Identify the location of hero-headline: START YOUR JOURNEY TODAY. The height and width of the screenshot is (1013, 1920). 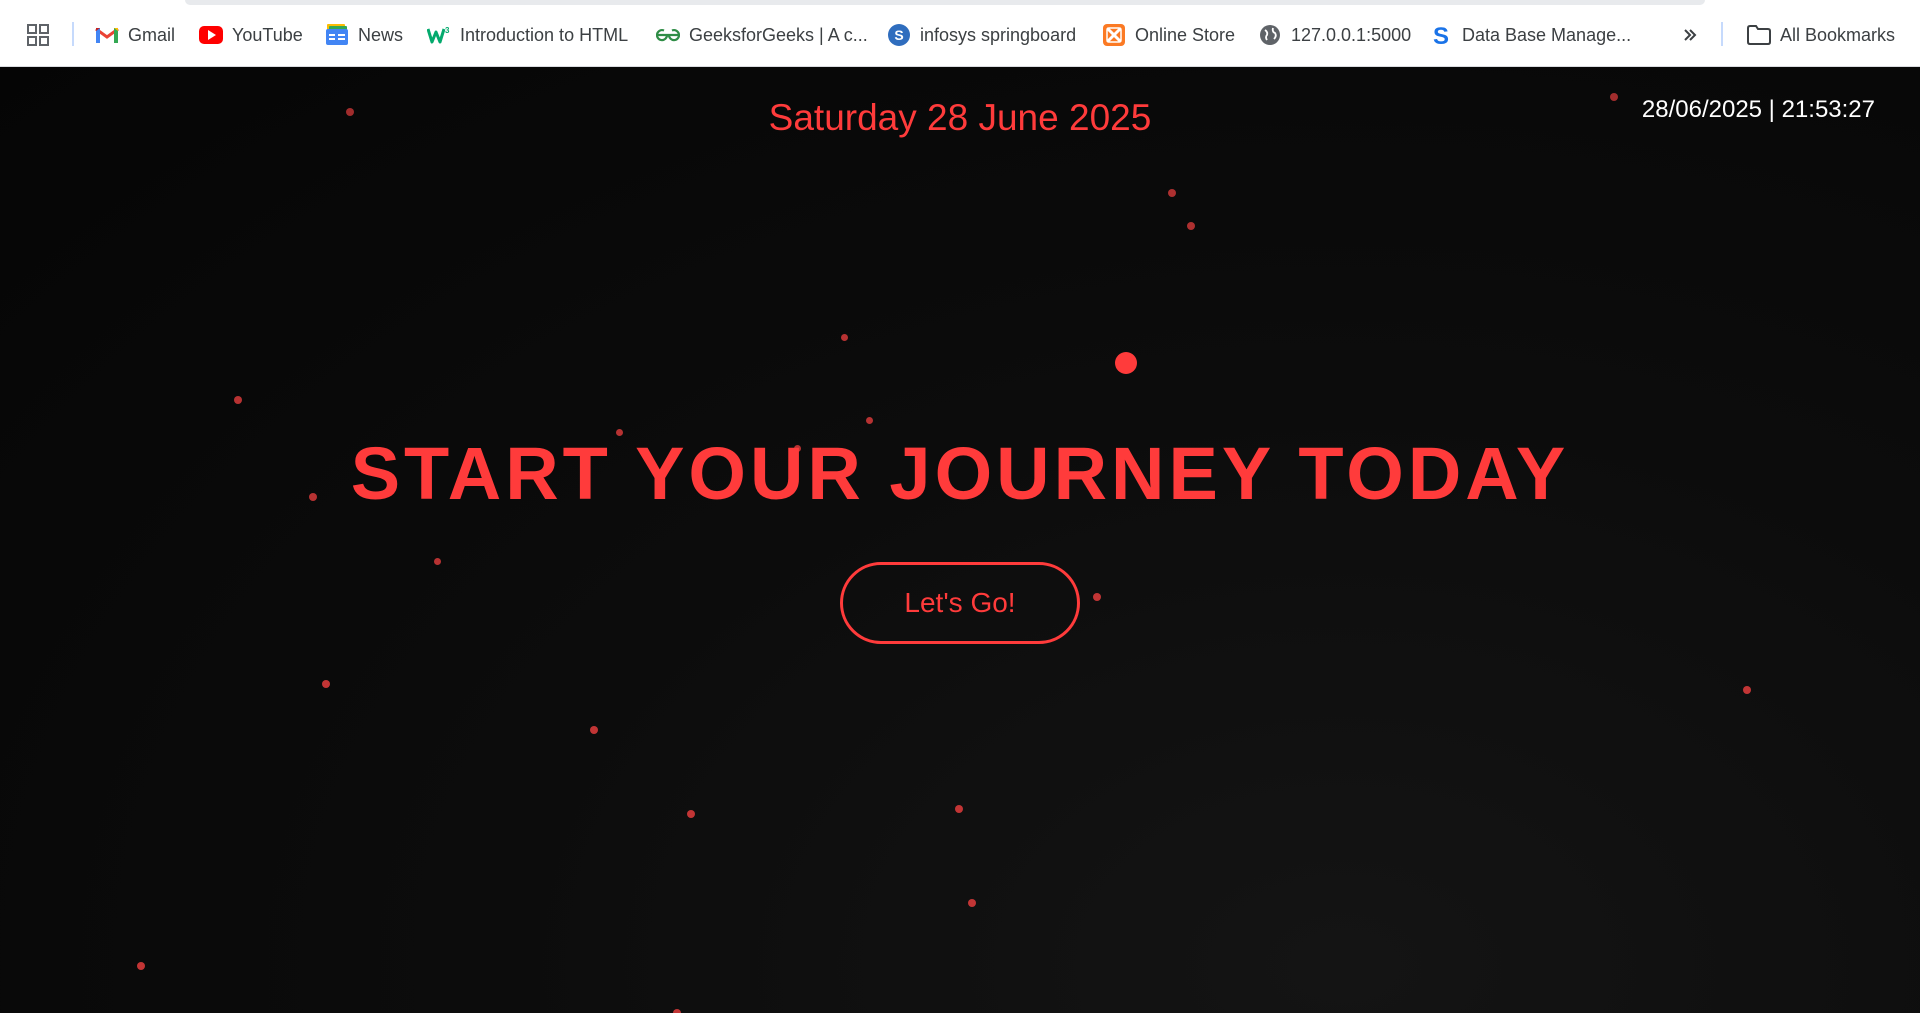
(960, 473).